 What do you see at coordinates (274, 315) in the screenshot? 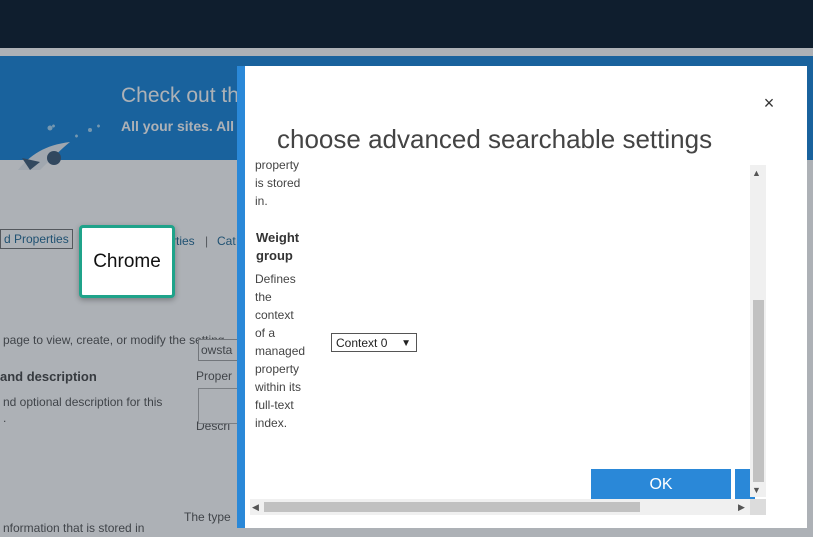
I see `weight-group-desc: context` at bounding box center [274, 315].